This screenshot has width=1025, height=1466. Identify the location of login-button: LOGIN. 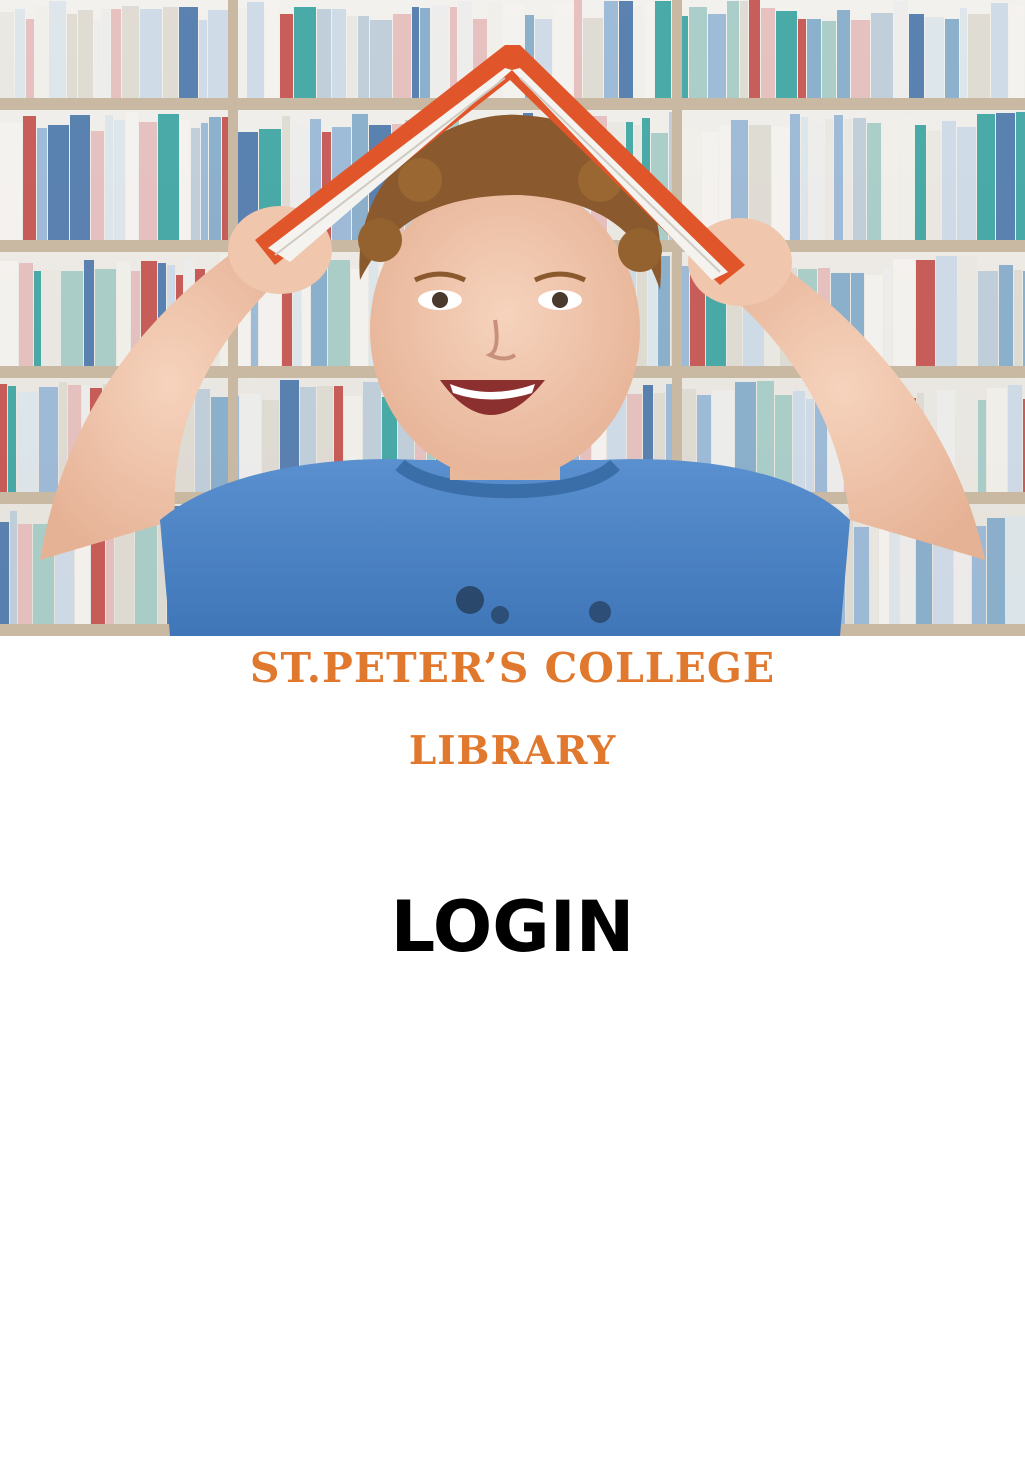
(512, 927).